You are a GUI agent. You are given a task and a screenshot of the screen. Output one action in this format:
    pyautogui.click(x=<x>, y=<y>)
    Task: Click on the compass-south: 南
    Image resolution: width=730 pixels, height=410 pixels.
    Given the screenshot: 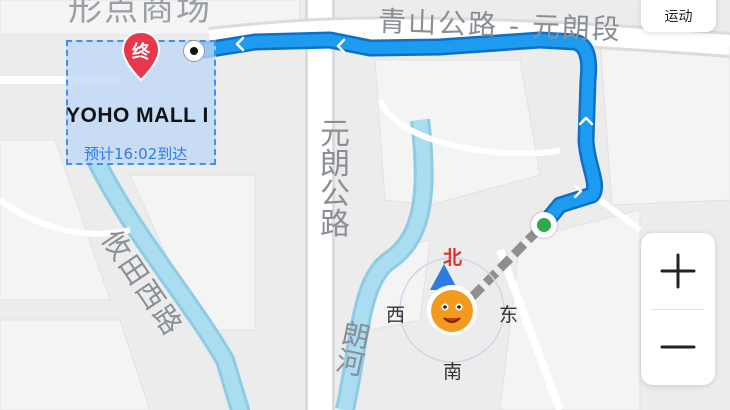 What is the action you would take?
    pyautogui.click(x=453, y=372)
    